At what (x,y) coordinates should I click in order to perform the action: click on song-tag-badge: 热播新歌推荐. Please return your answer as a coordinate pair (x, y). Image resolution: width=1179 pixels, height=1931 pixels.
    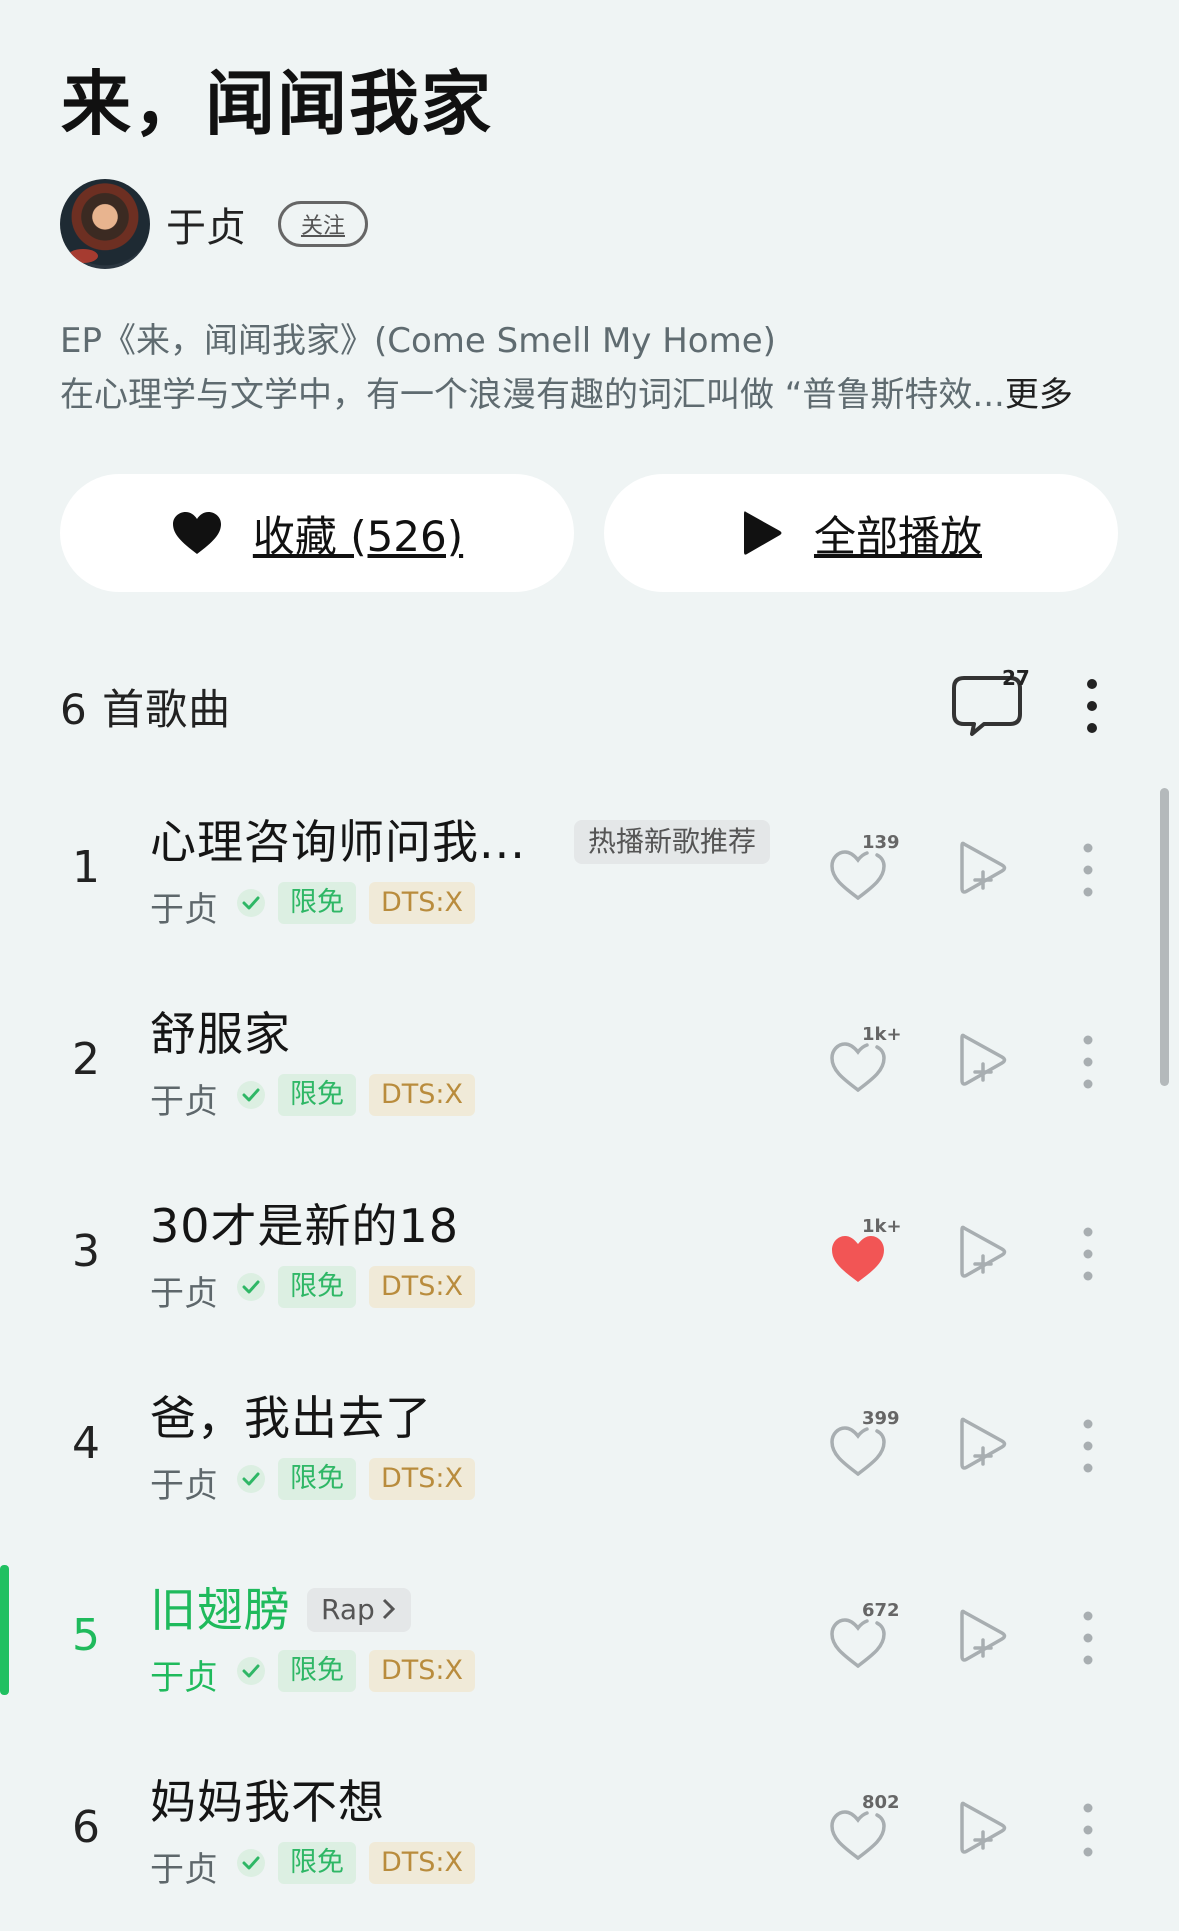
    Looking at the image, I should click on (672, 842).